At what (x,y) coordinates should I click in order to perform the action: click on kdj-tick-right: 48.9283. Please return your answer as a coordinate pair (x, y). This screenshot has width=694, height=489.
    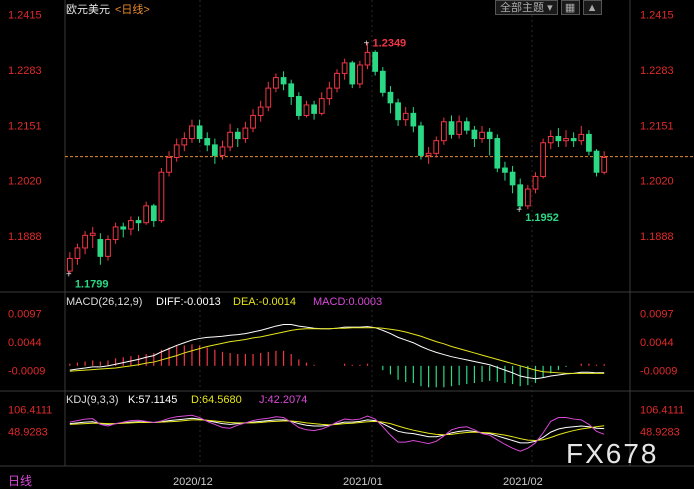
    Looking at the image, I should click on (660, 433).